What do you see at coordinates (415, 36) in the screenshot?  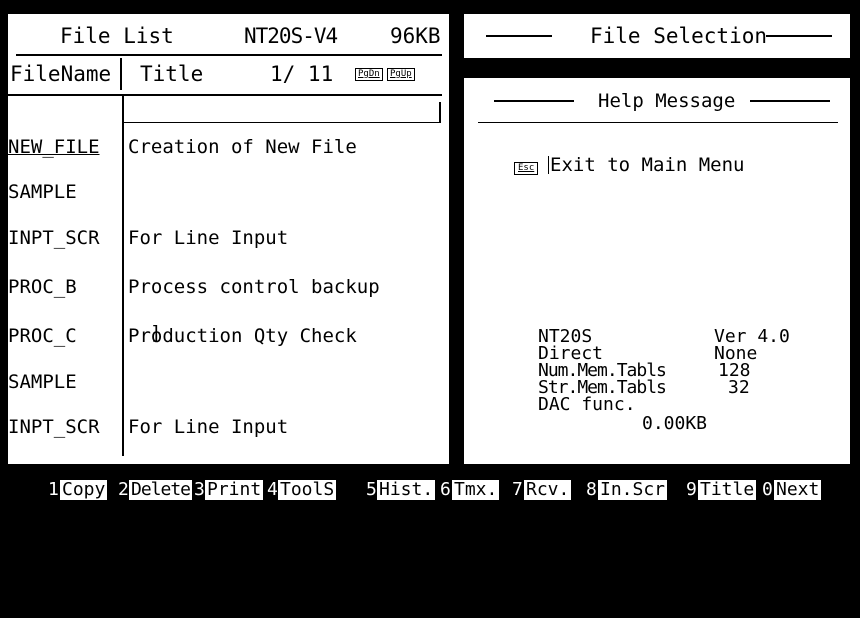 I see `file-size: 96KB` at bounding box center [415, 36].